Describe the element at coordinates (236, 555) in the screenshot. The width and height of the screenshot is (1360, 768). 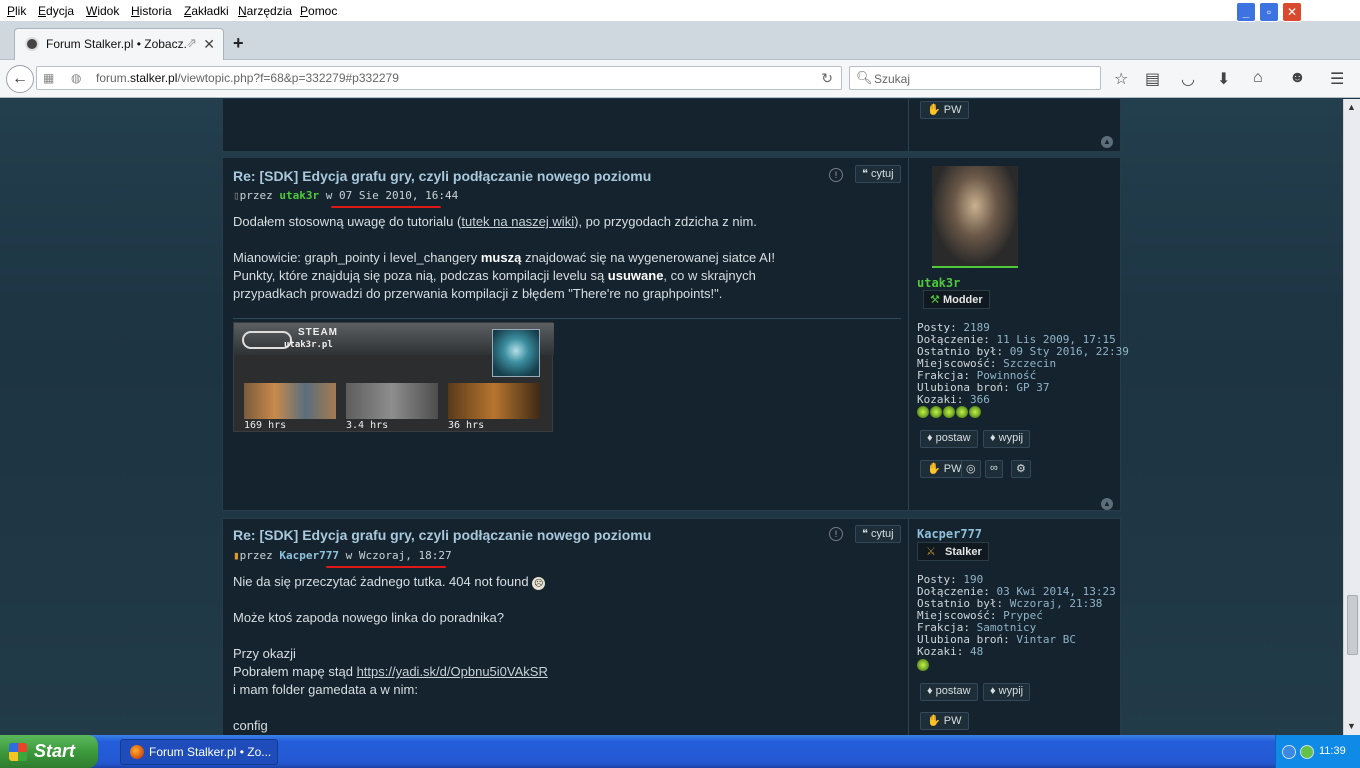
I see `post-icon: ▮` at that location.